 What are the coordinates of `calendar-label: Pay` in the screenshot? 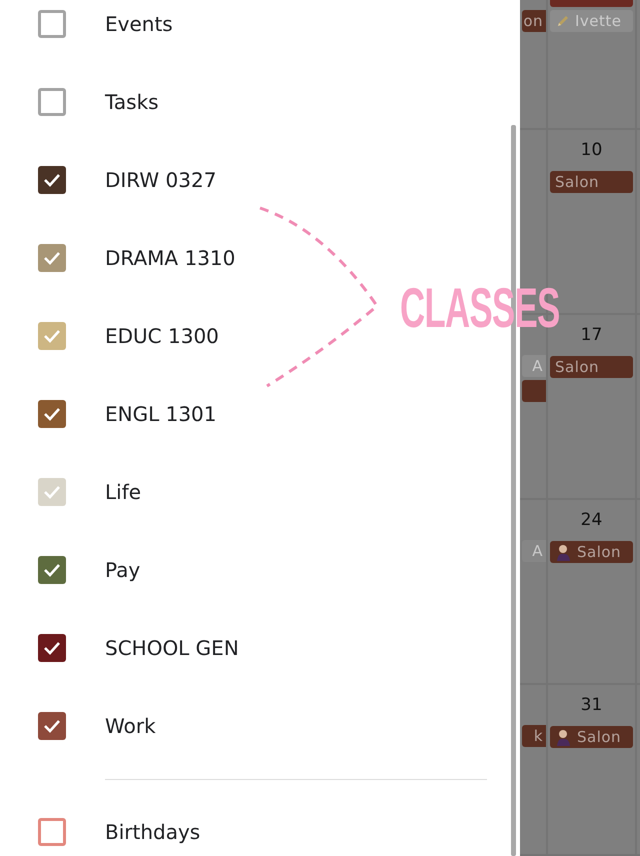 It's located at (122, 570).